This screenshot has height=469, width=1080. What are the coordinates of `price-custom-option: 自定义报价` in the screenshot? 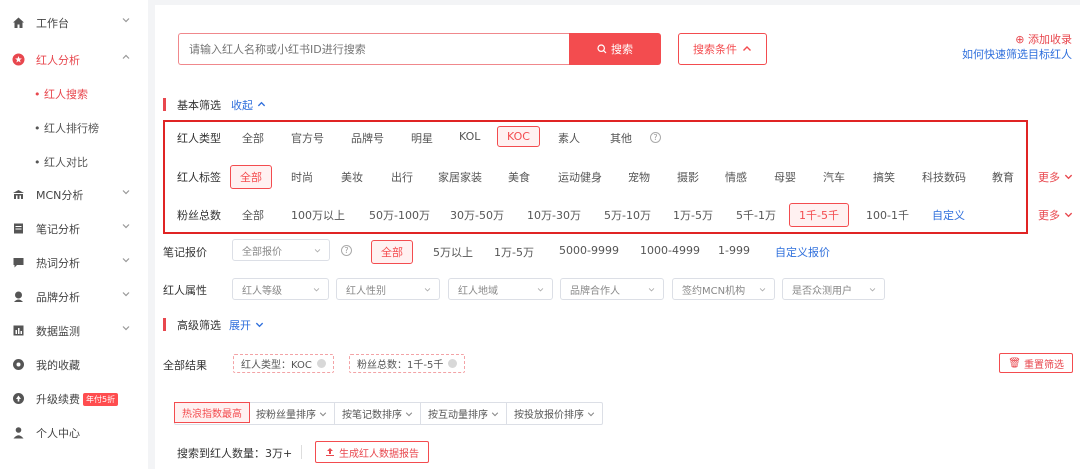 It's located at (802, 252).